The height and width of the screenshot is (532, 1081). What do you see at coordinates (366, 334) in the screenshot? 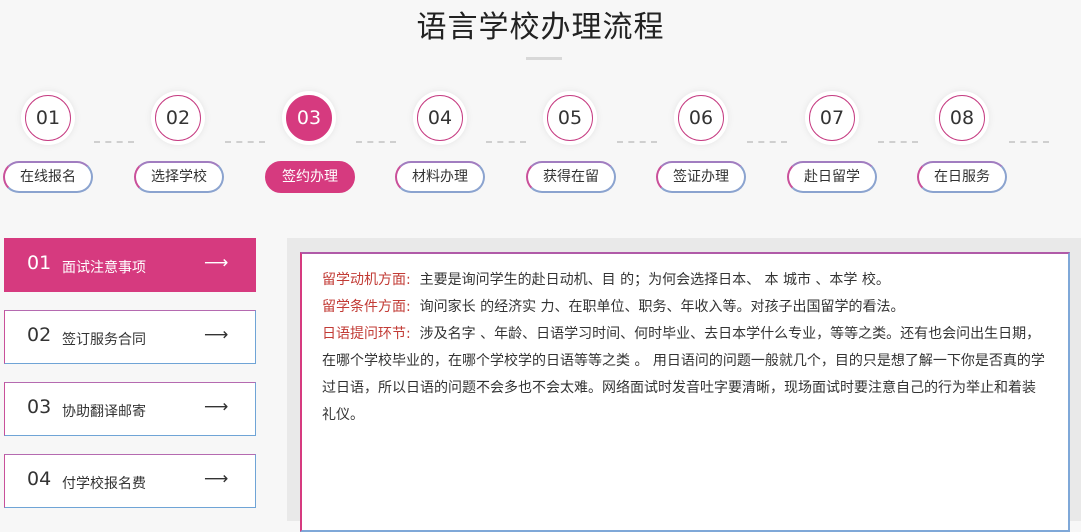
I see `paragraph-label: 日语提问环节:` at bounding box center [366, 334].